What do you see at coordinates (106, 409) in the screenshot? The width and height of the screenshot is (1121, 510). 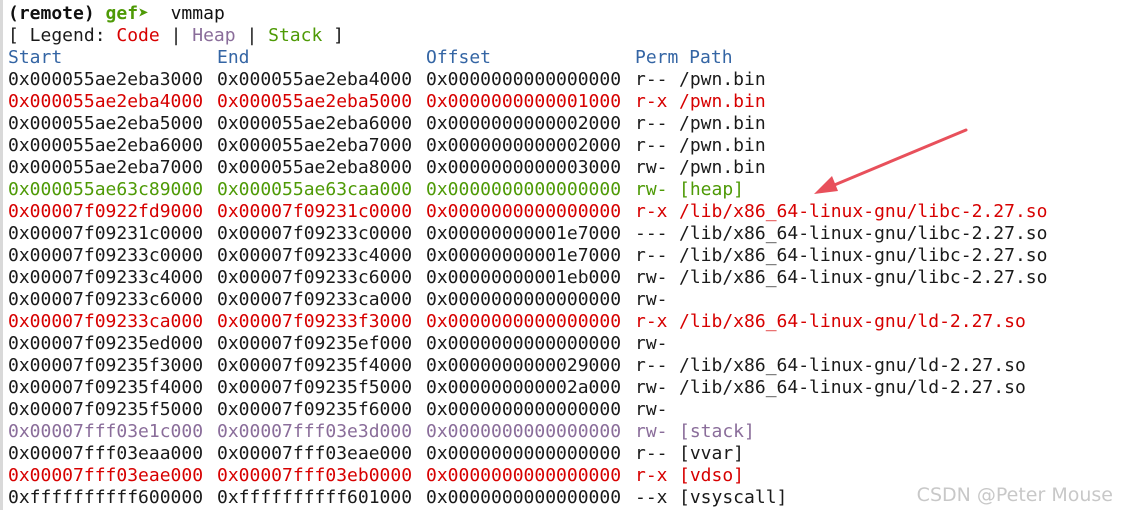 I see `row-start: 0x00007f09235f5000` at bounding box center [106, 409].